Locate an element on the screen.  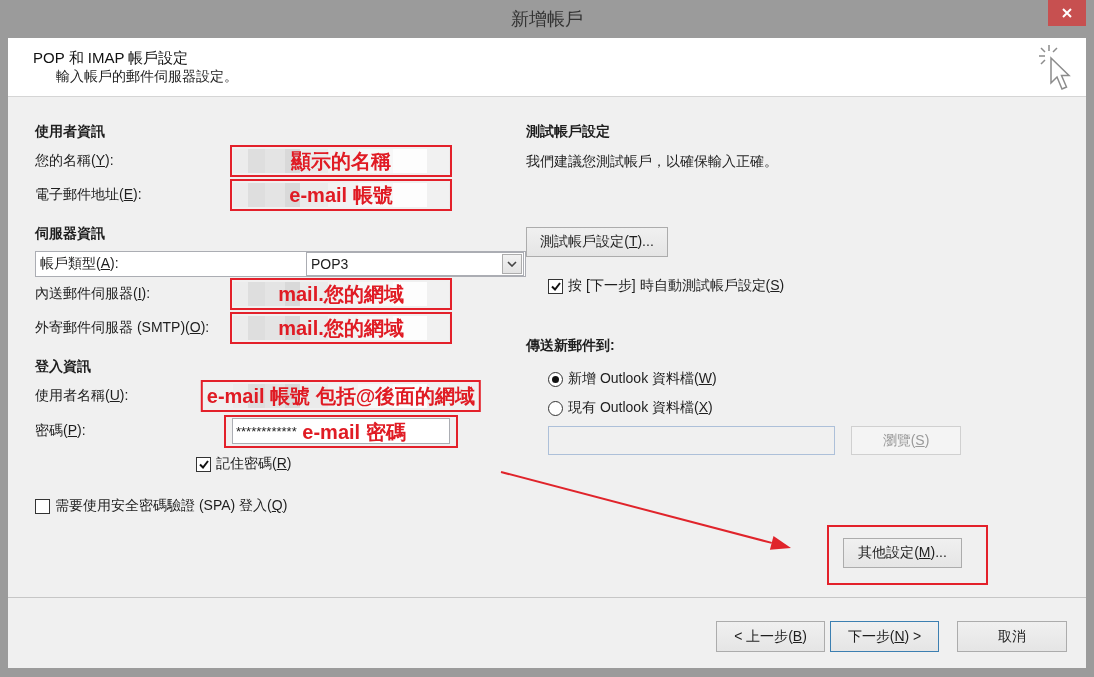
field-label: 您的名稱(Y): is located at coordinates (75, 161).